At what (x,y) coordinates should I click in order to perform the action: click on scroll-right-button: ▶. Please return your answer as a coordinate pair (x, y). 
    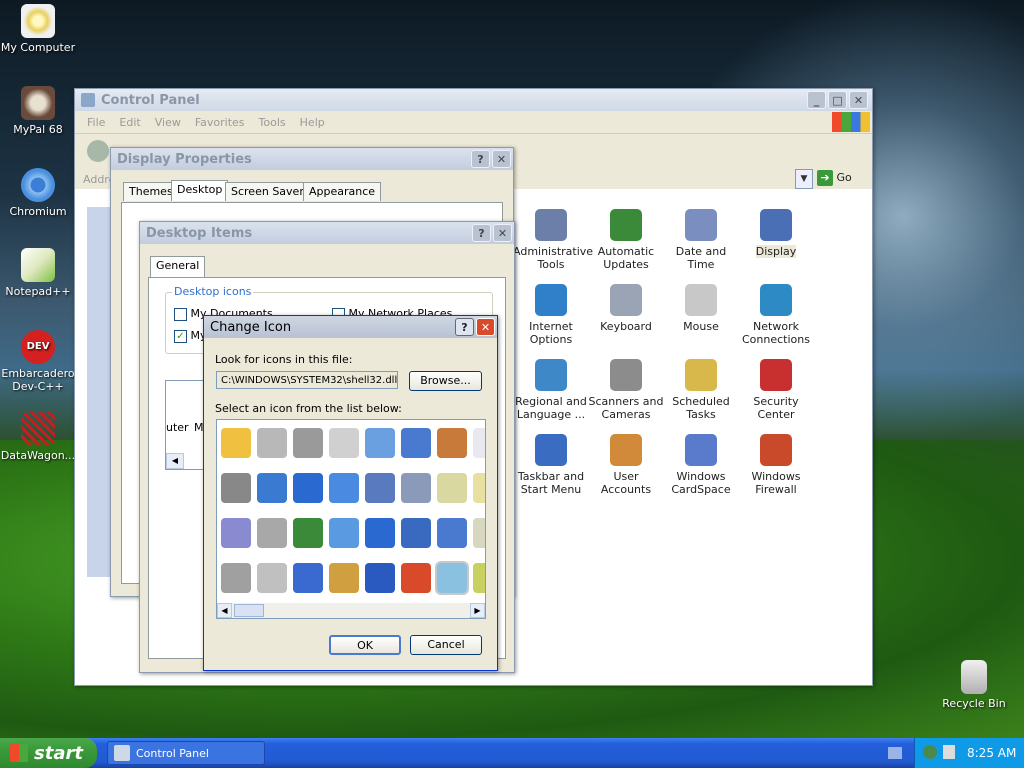
    Looking at the image, I should click on (477, 610).